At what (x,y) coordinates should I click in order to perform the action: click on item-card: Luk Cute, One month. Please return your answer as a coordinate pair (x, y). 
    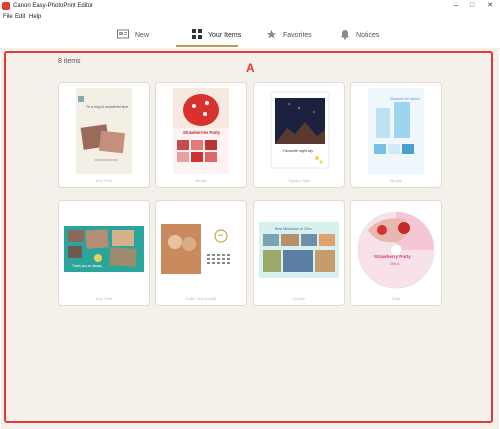
    Looking at the image, I should click on (201, 253).